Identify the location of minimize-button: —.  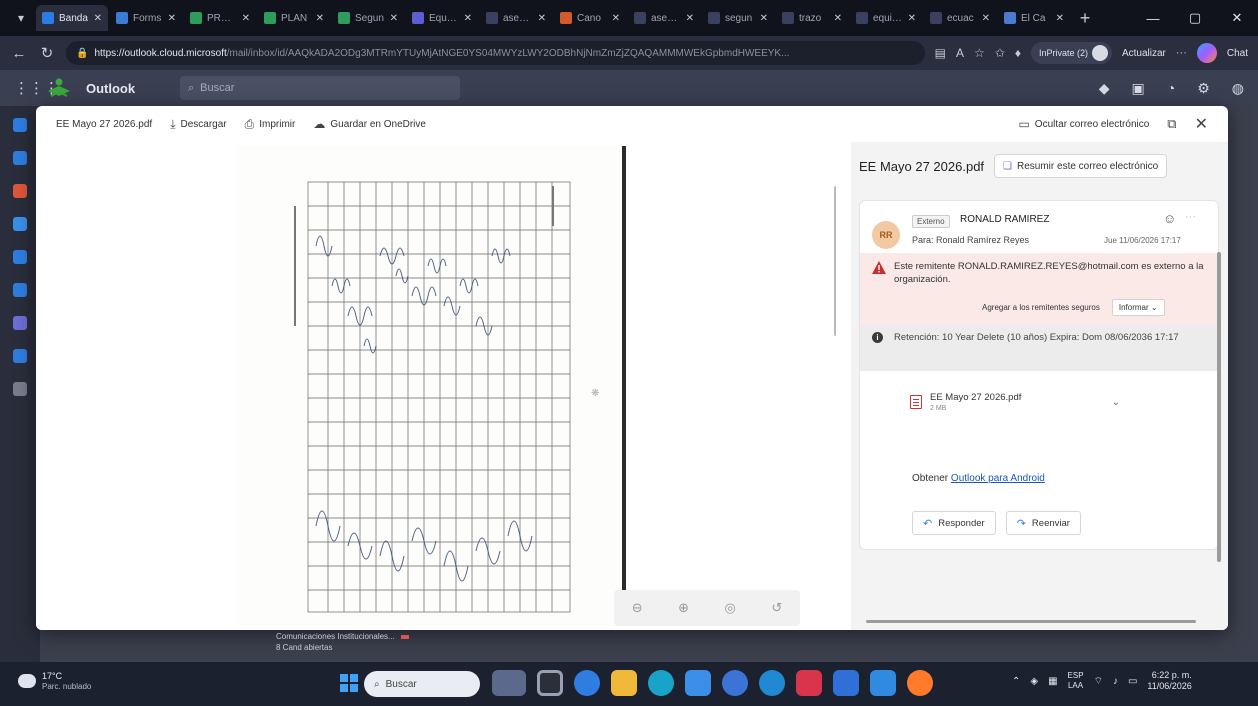
(1153, 18).